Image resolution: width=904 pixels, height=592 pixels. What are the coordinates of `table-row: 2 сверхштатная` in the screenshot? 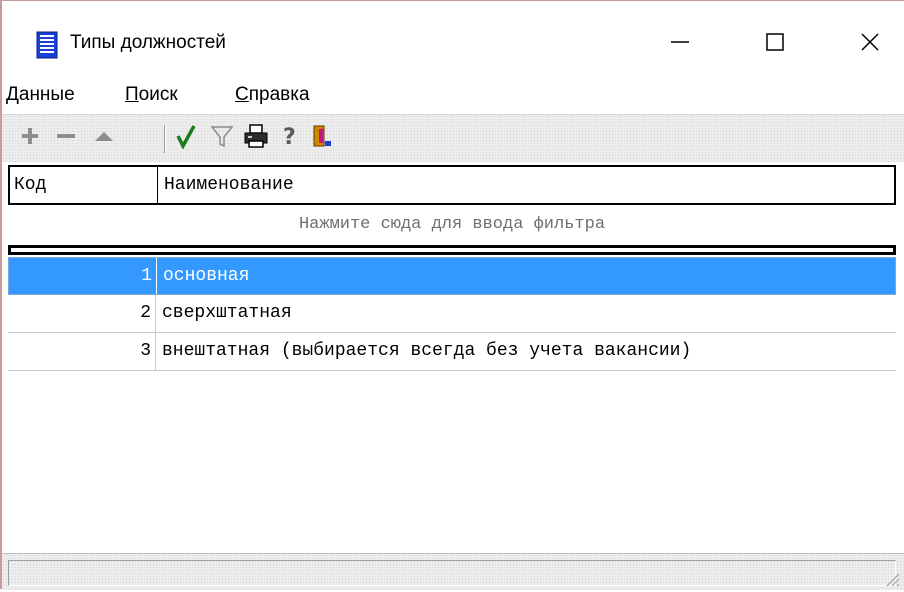 It's located at (452, 314).